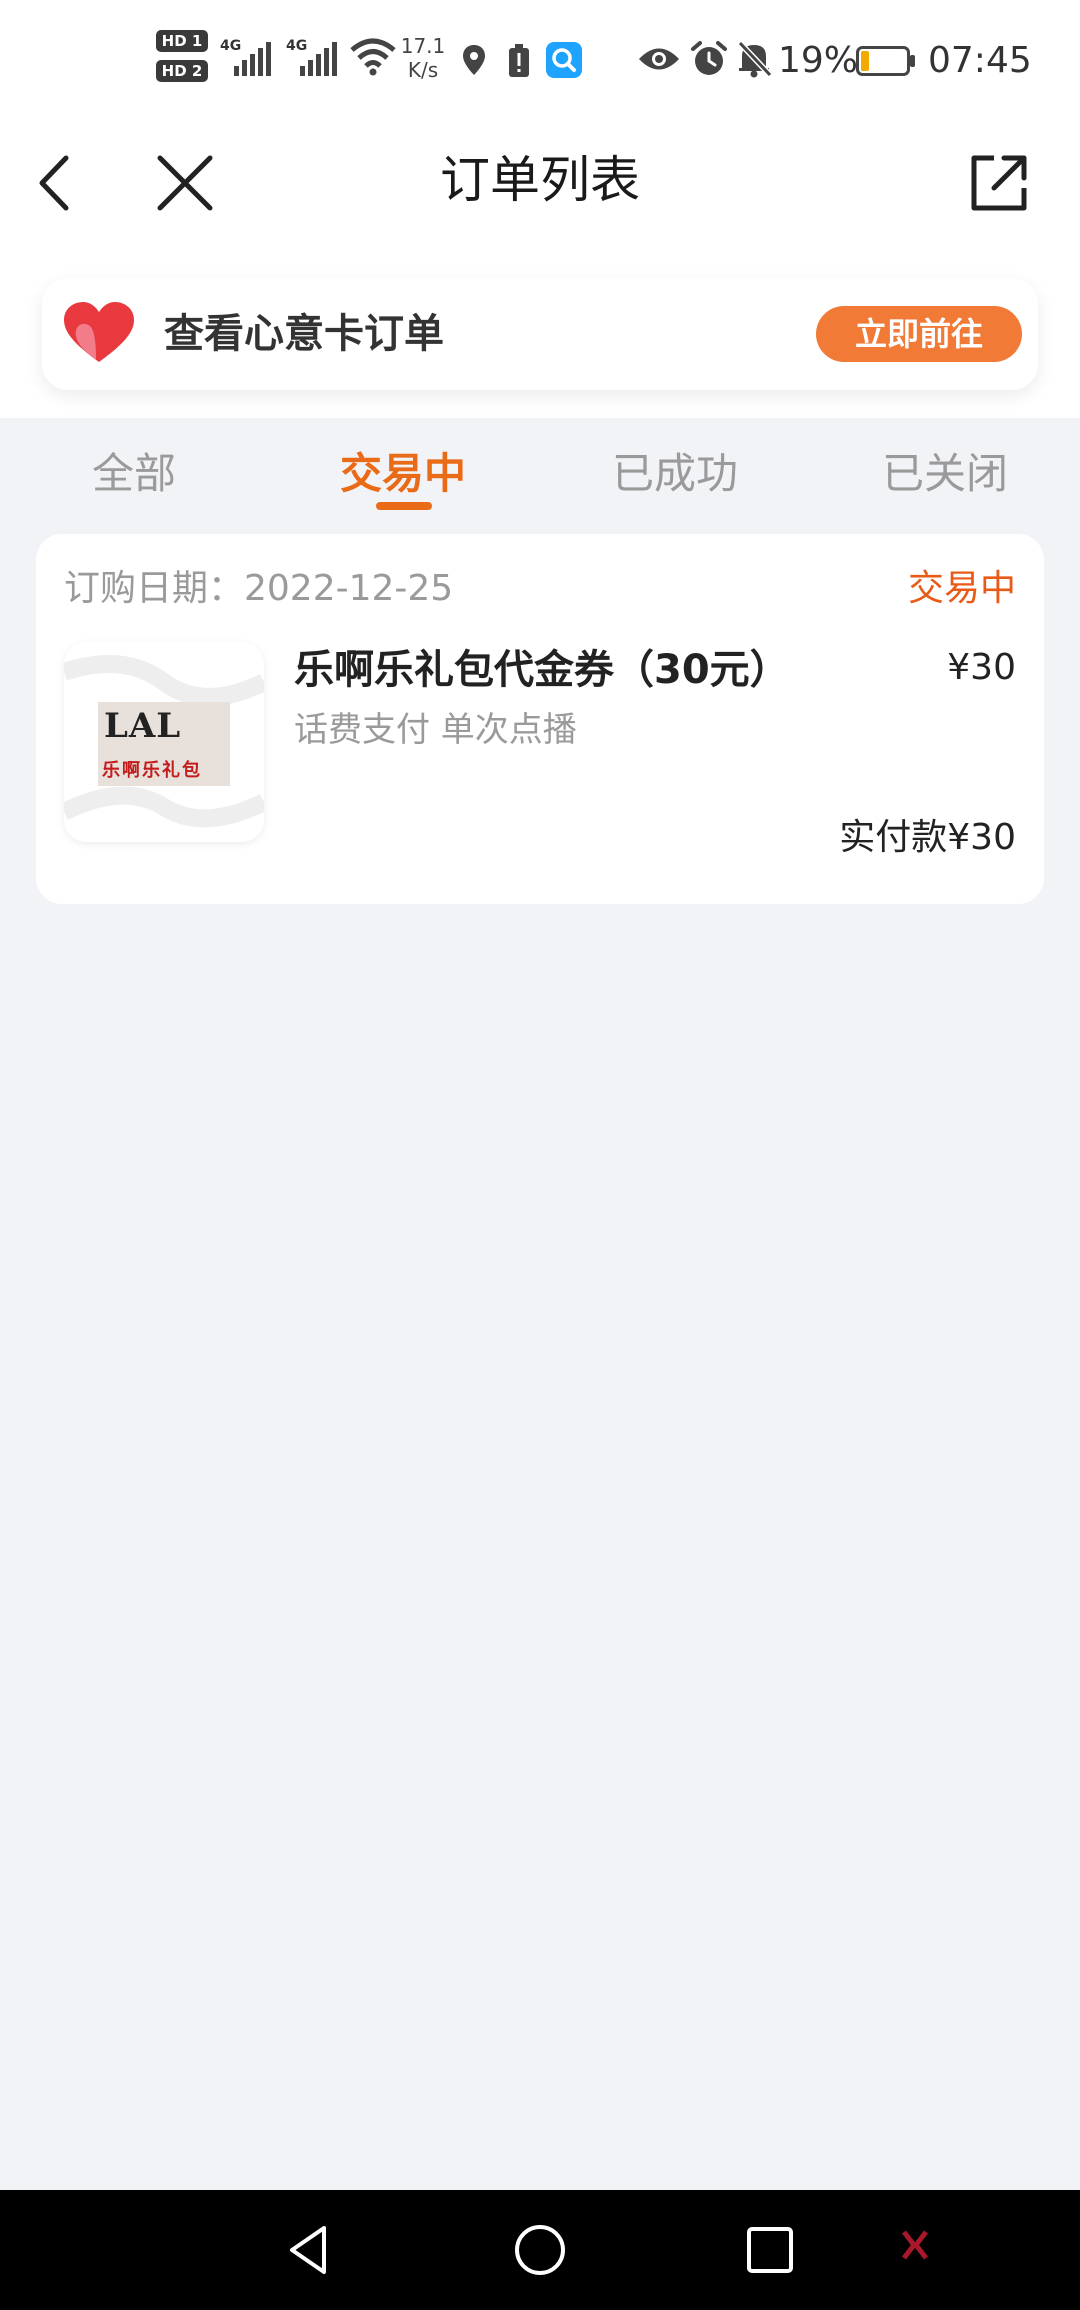 The image size is (1080, 2310). I want to click on tab-closed: 已关闭, so click(945, 474).